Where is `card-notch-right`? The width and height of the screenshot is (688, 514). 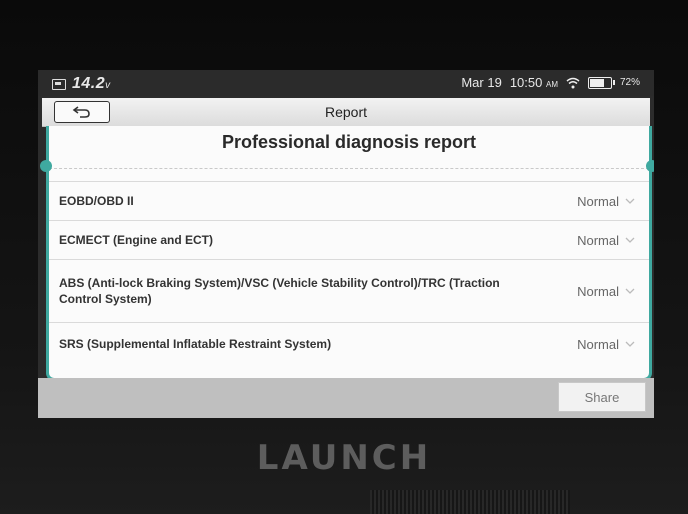
card-notch-right is located at coordinates (650, 166).